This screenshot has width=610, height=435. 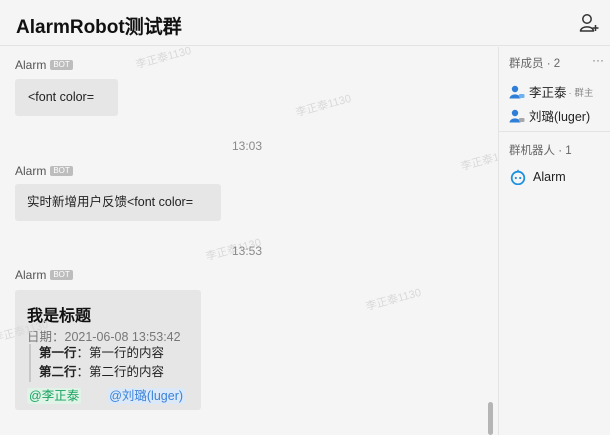 I want to click on card-title: 我是标题, so click(x=59, y=316).